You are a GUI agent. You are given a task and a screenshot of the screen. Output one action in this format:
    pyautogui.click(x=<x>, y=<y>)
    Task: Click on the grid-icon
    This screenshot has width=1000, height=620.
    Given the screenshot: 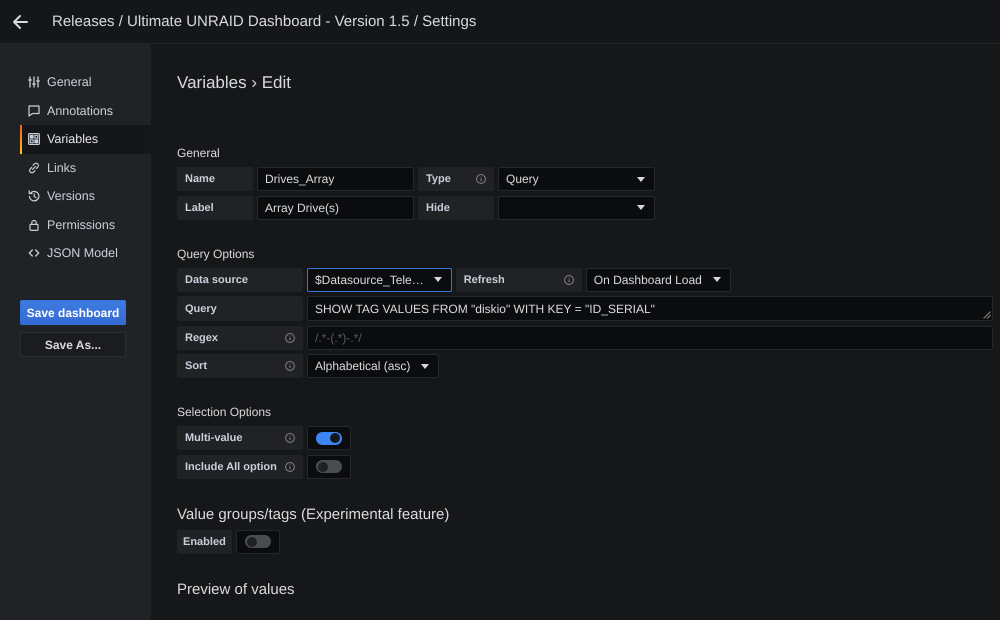 What is the action you would take?
    pyautogui.click(x=34, y=139)
    